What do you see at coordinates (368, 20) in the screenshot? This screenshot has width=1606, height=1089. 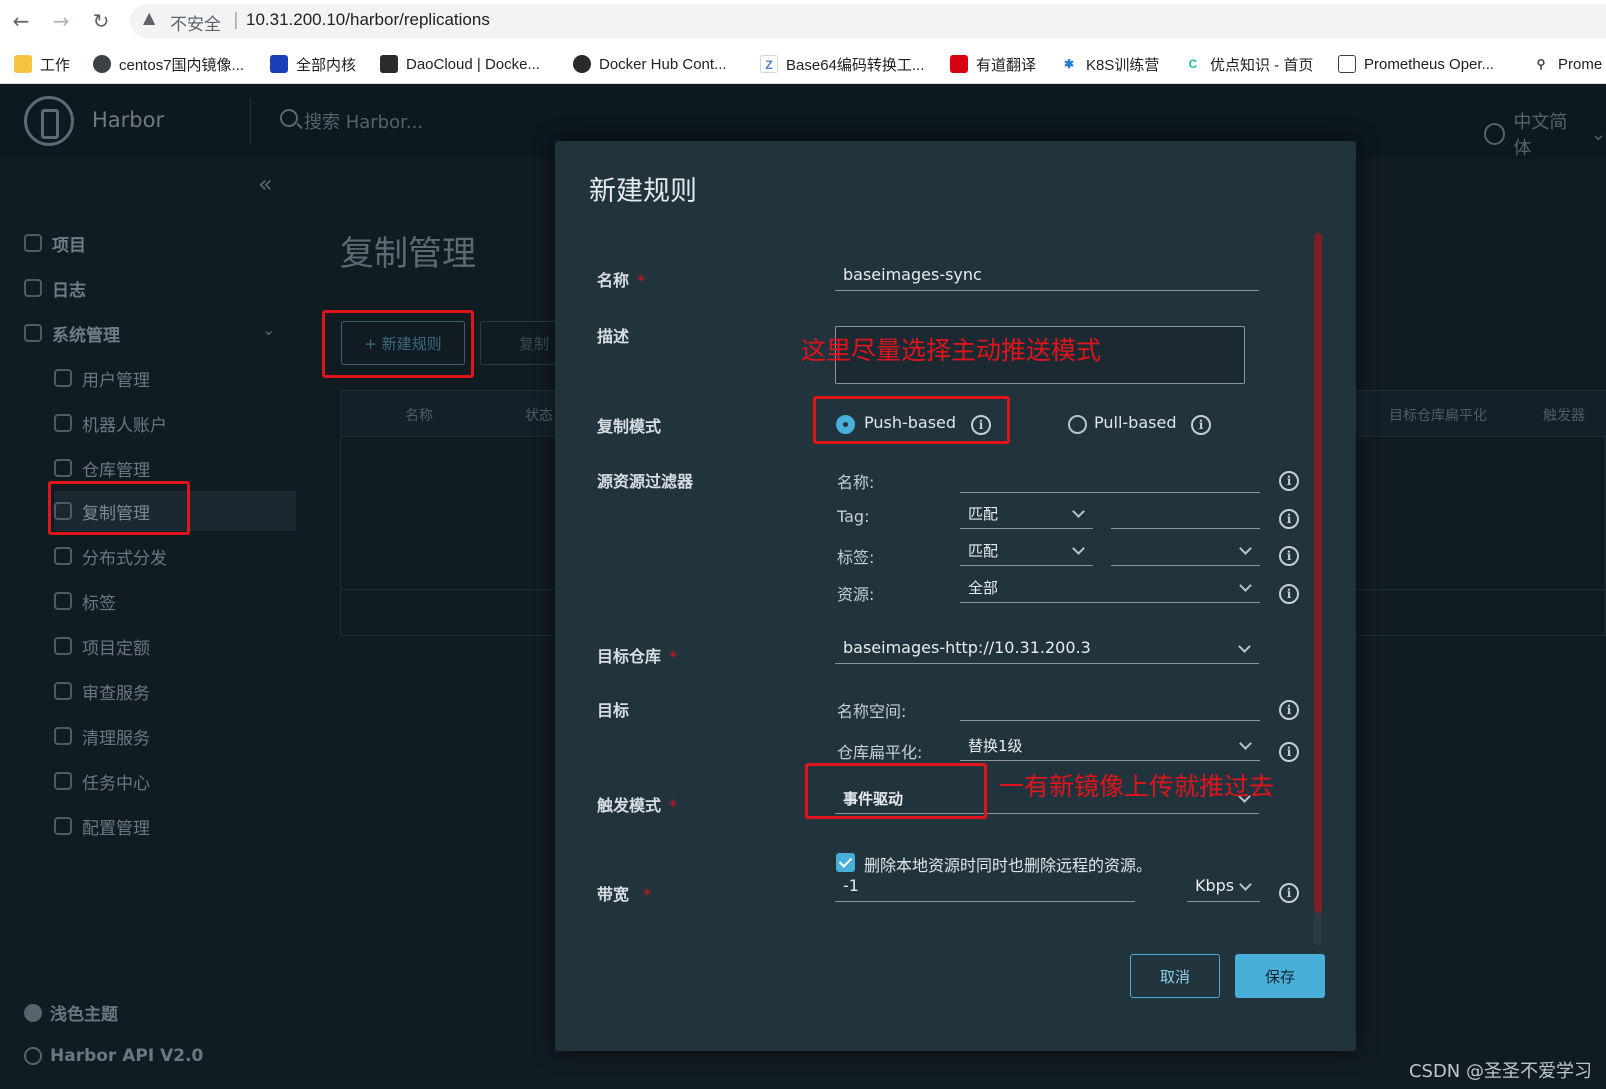 I see `url-text: 10.31.200.10/harbor/replications` at bounding box center [368, 20].